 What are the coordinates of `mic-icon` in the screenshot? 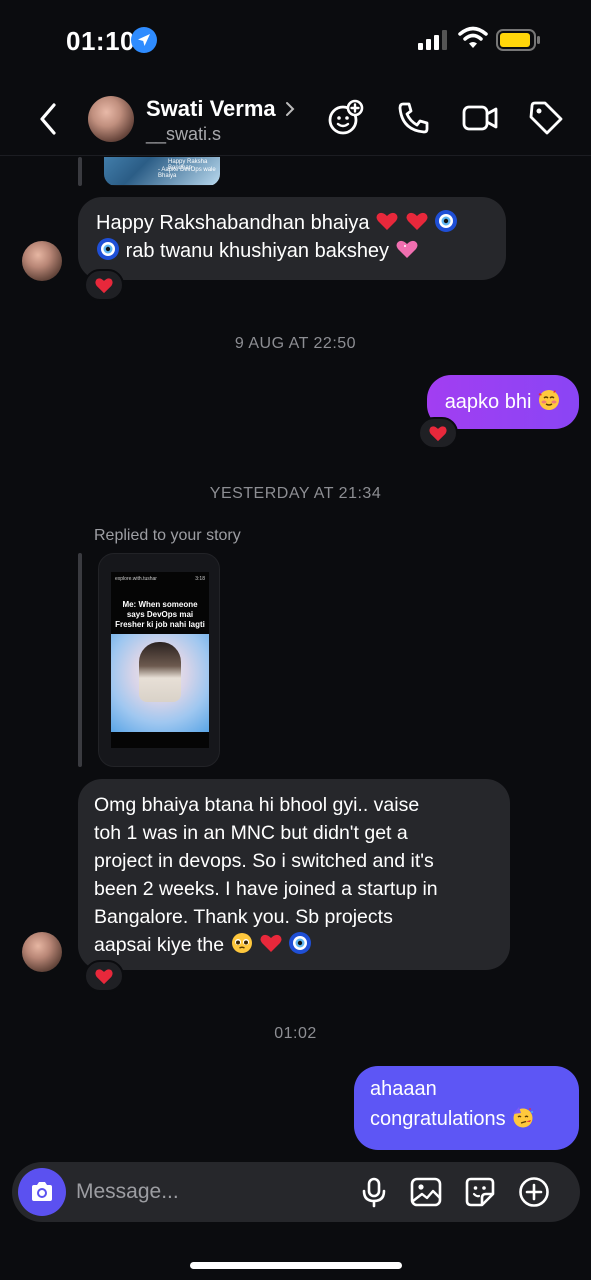 It's located at (374, 1192).